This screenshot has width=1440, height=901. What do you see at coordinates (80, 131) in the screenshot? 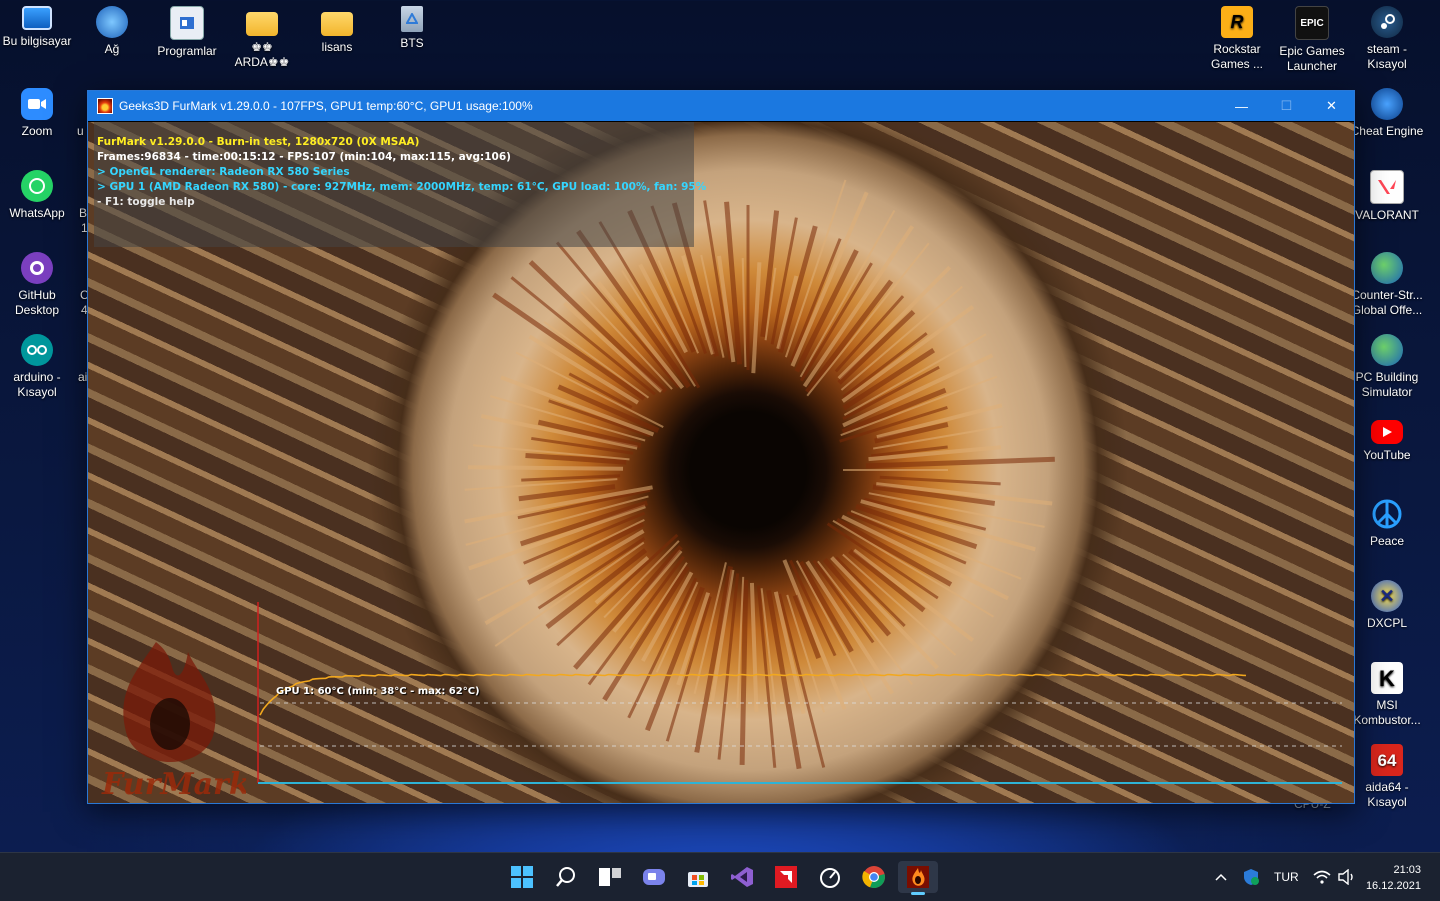
I see `clipped-label: u` at bounding box center [80, 131].